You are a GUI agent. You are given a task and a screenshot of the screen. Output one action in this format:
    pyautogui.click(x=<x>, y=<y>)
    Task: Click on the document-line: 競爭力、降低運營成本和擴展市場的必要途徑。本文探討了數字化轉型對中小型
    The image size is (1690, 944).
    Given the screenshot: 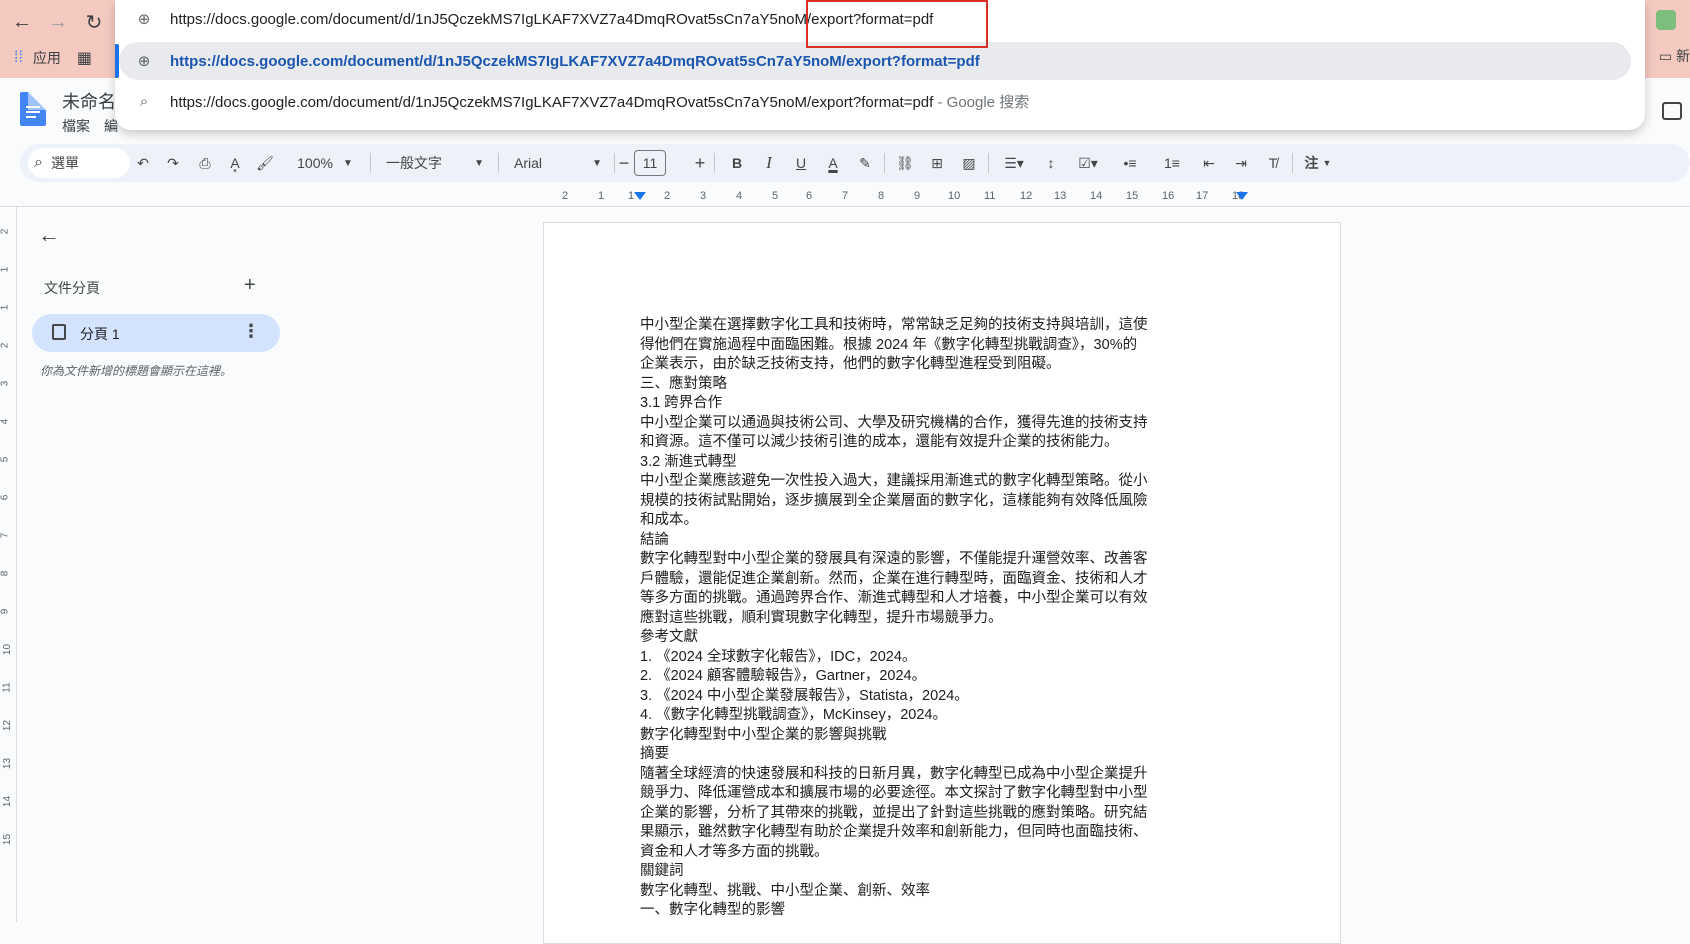 What is the action you would take?
    pyautogui.click(x=898, y=794)
    